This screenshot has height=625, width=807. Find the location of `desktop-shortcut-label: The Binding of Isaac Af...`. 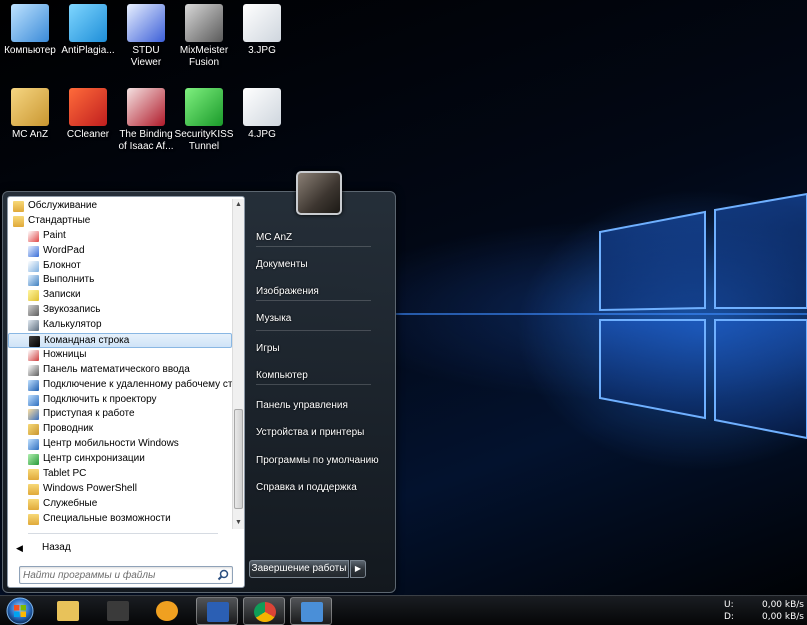

desktop-shortcut-label: The Binding of Isaac Af... is located at coordinates (146, 140).